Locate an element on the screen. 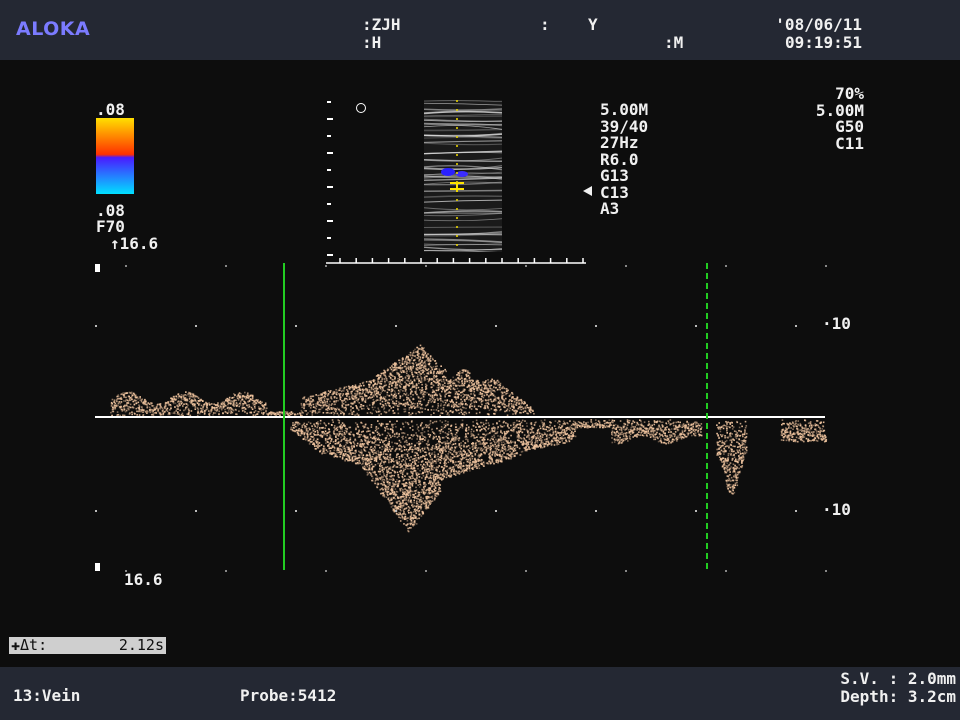 The image size is (960, 720). delta-t-value: 2.12s is located at coordinates (141, 645).